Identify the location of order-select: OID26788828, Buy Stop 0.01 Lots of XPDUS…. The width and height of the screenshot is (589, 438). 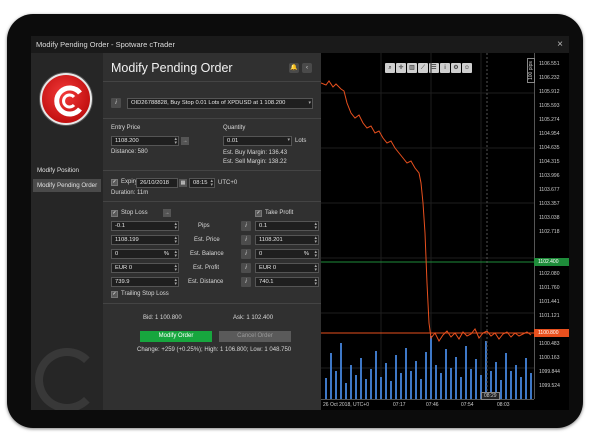
(220, 103).